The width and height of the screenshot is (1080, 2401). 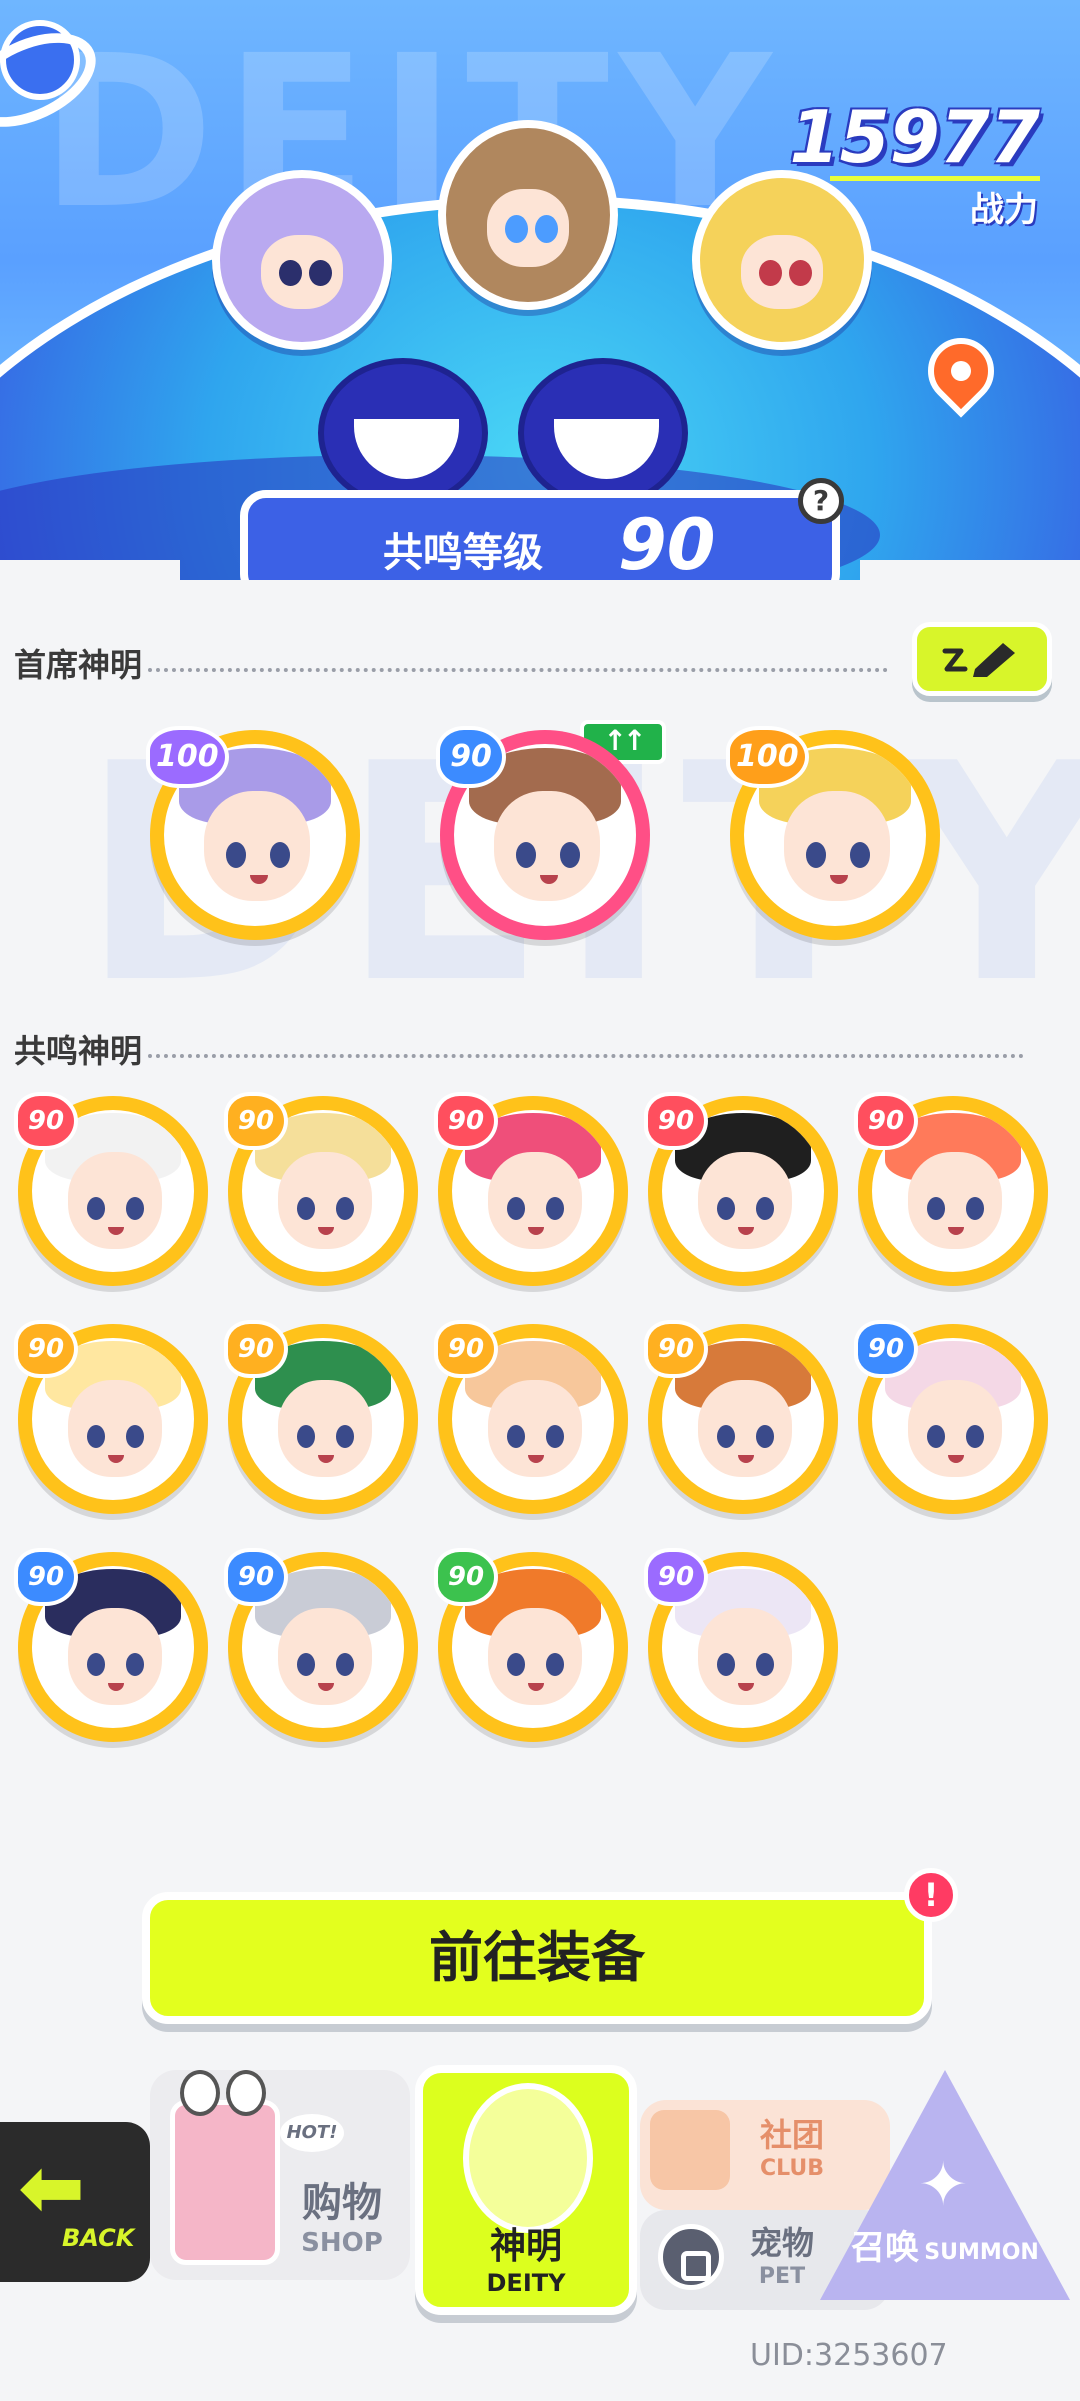 I want to click on resonance-deity-title: 共鸣神明, so click(x=78, y=1051).